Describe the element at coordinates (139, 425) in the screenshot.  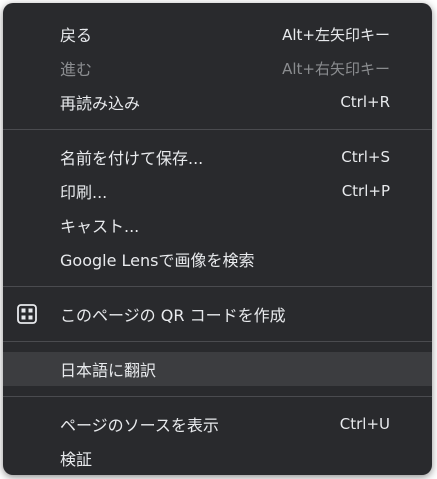
I see `menu-item-label: ページのソースを表示` at that location.